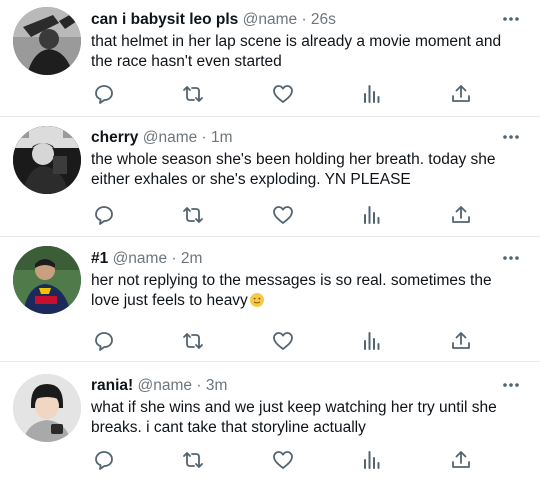  What do you see at coordinates (99, 258) in the screenshot?
I see `display-name: #1` at bounding box center [99, 258].